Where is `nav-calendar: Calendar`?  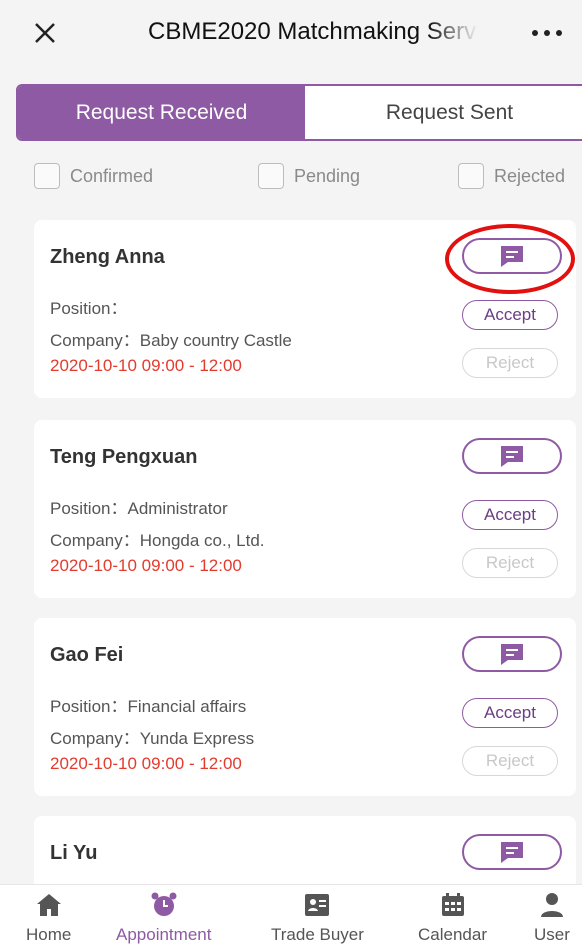 nav-calendar: Calendar is located at coordinates (452, 918).